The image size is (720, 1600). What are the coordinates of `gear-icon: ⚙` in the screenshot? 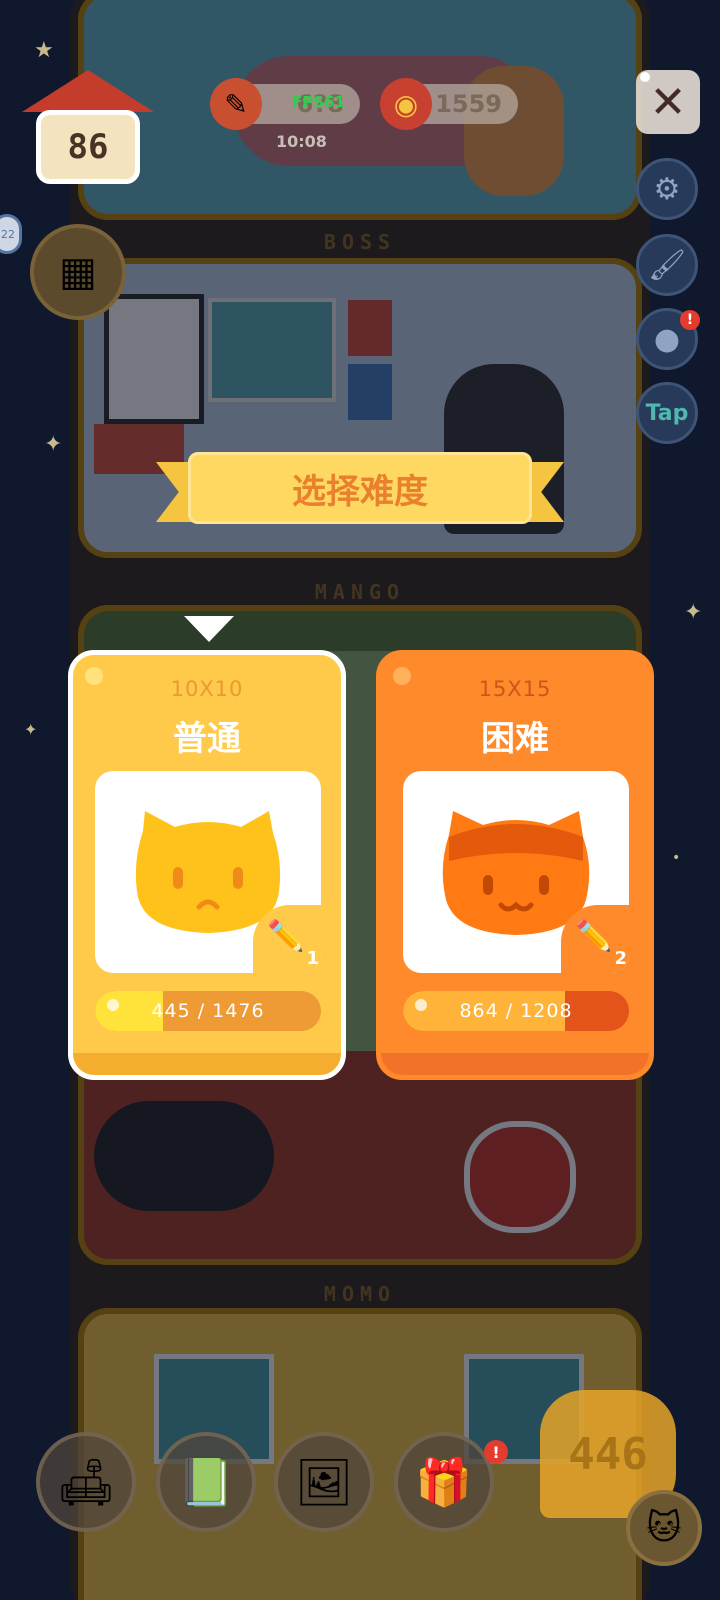 It's located at (667, 189).